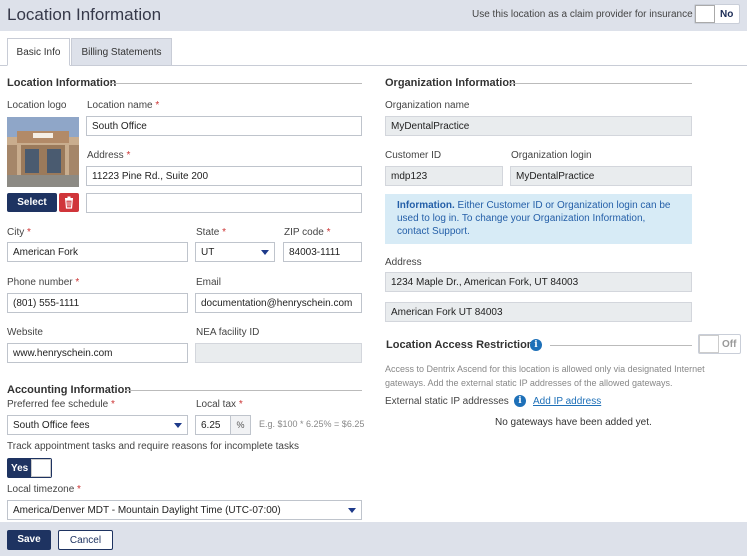 This screenshot has width=747, height=556. What do you see at coordinates (373, 52) in the screenshot?
I see `tab-bar: Basic Info Billing Statements` at bounding box center [373, 52].